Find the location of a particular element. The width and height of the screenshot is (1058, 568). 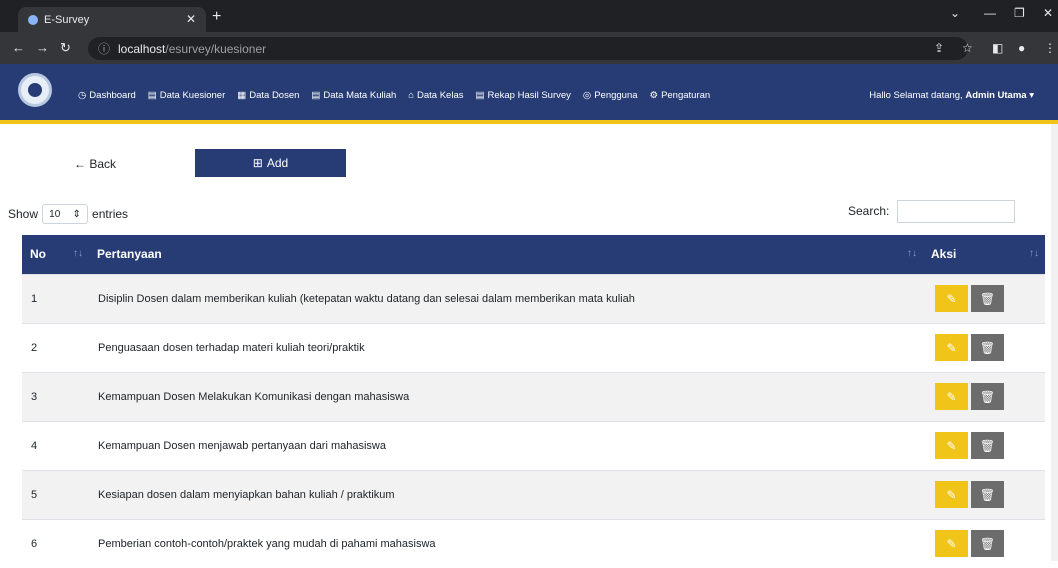

nav-item-label: Data Mata Kuliah is located at coordinates (360, 95).